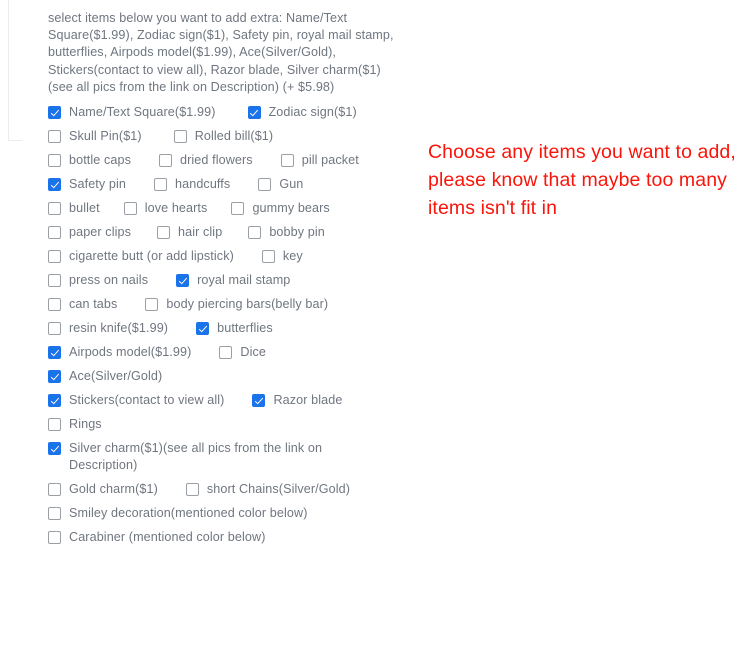 This screenshot has width=749, height=654. I want to click on checkbox-option: Dice, so click(242, 352).